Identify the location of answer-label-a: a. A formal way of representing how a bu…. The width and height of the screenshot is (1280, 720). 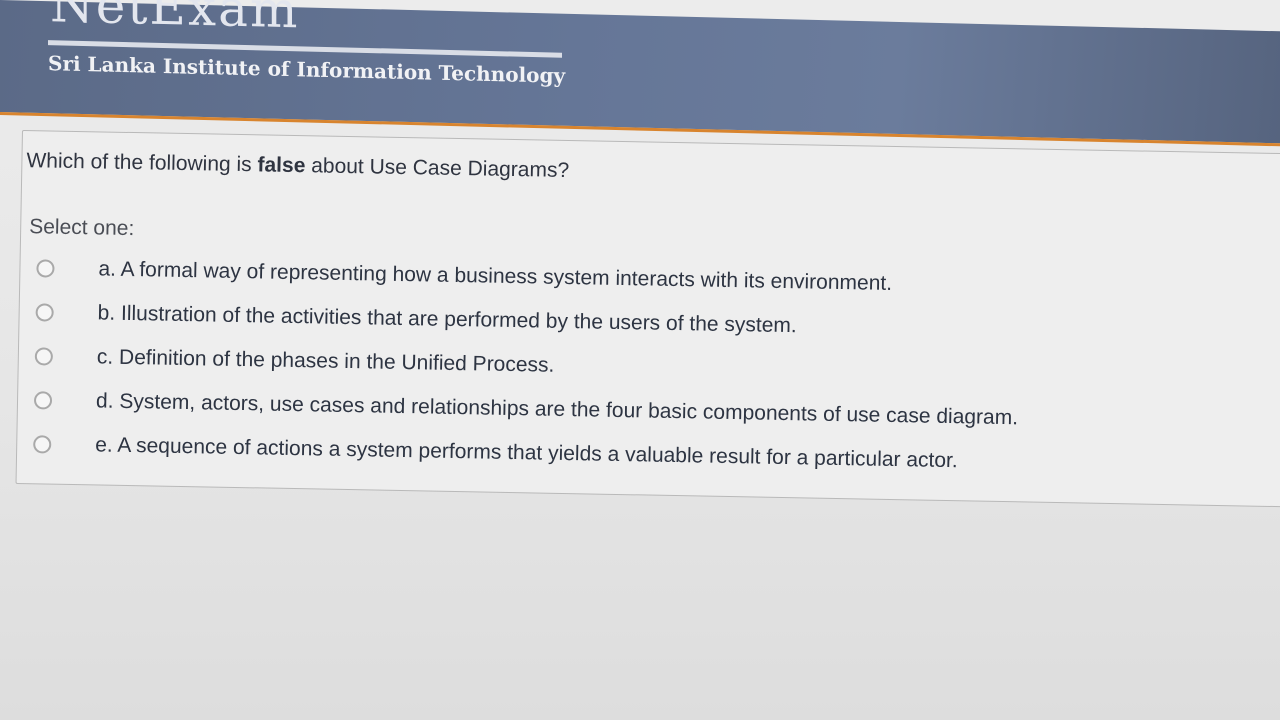
(495, 276).